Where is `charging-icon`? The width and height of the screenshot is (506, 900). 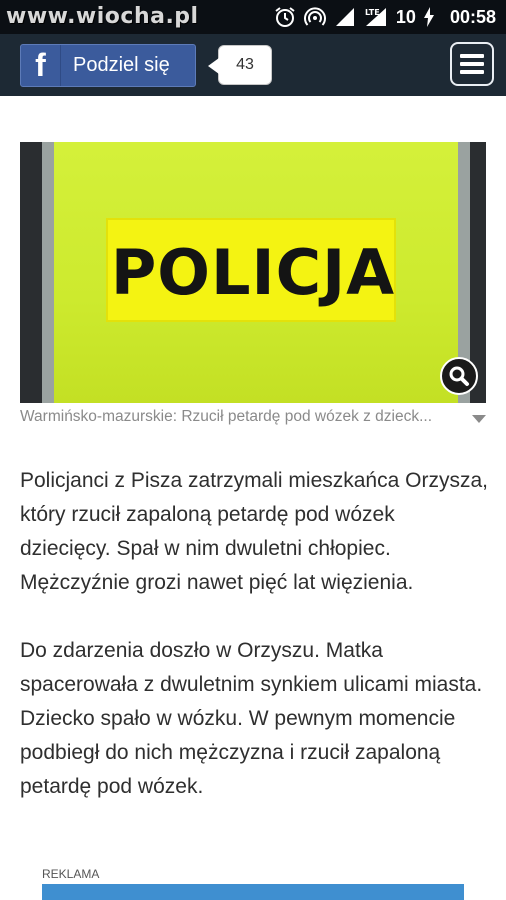
charging-icon is located at coordinates (428, 17).